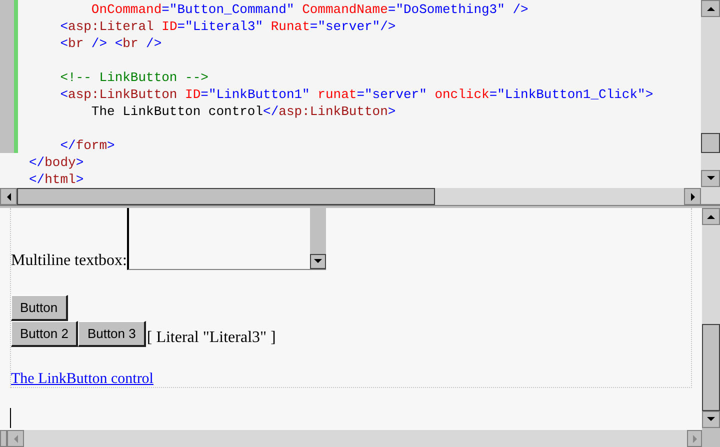 The height and width of the screenshot is (447, 720). Describe the element at coordinates (110, 43) in the screenshot. I see `code-line: <br /> <br />` at that location.